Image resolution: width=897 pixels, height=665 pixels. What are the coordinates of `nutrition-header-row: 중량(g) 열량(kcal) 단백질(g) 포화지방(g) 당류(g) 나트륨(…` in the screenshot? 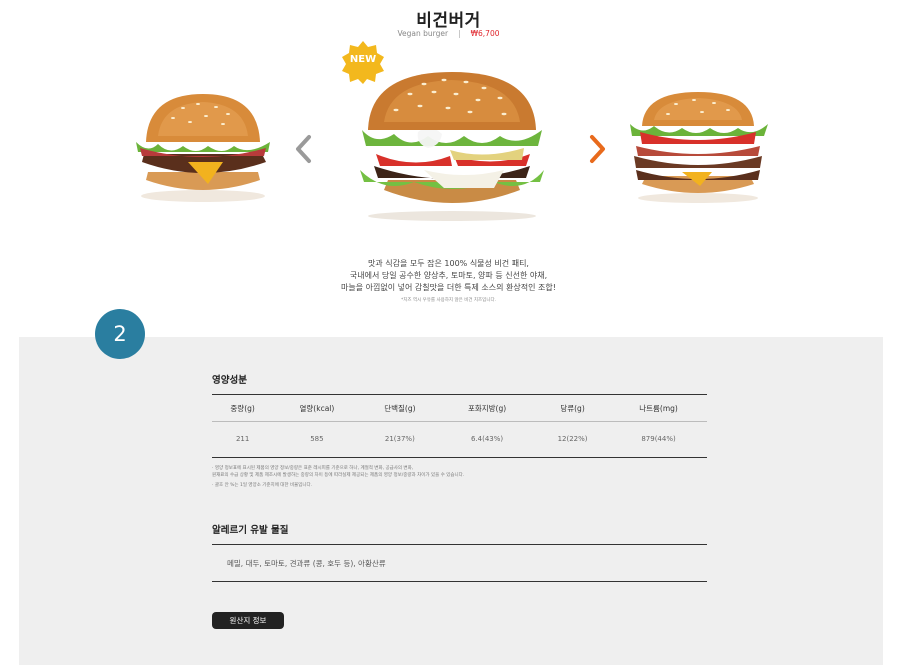 It's located at (459, 408).